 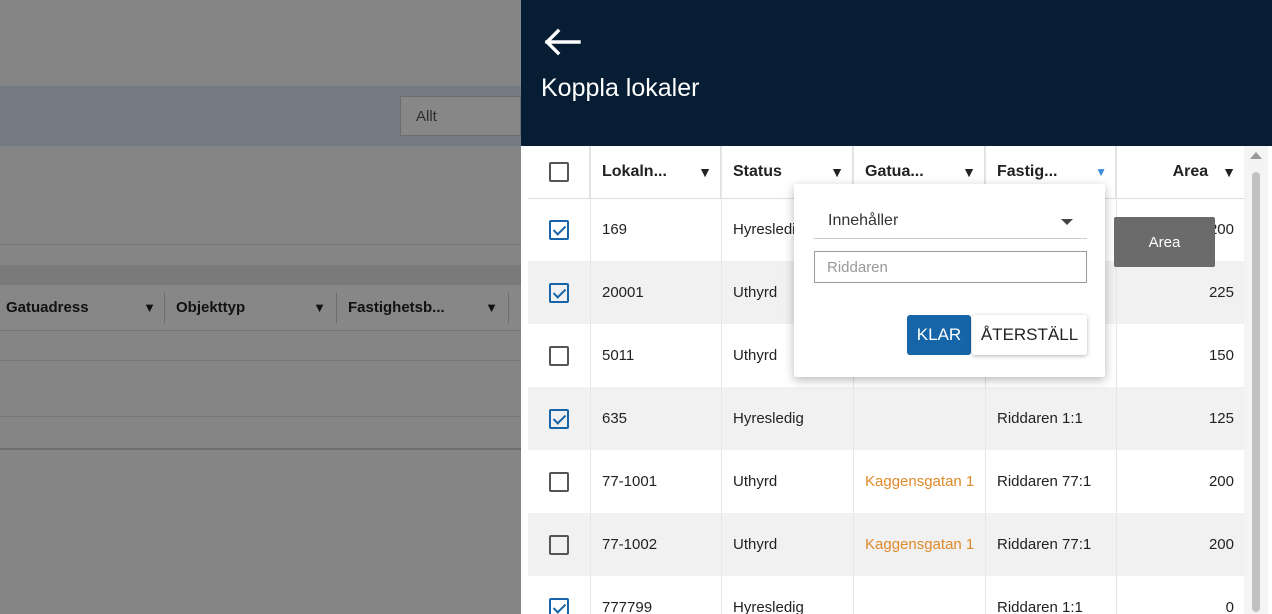 I want to click on scrollbar-thumb, so click(x=1256, y=392).